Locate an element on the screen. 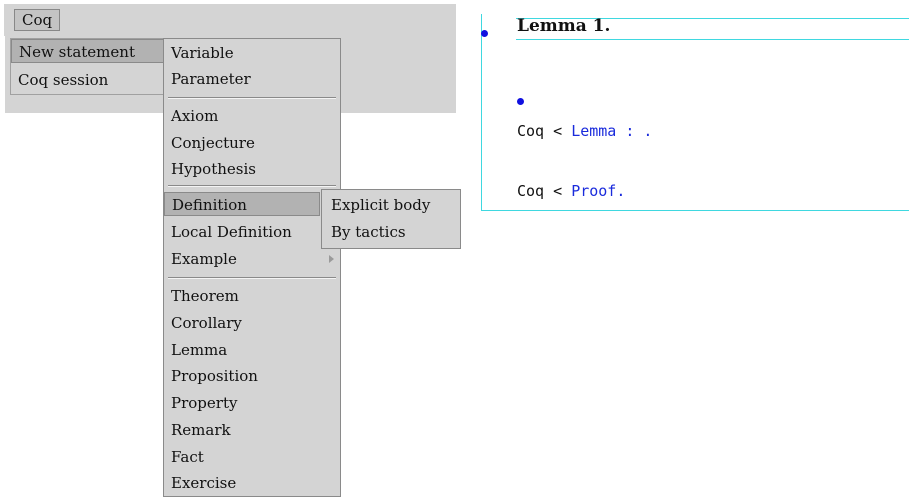  coq-menu: New statement Coq session is located at coordinates (87, 66).